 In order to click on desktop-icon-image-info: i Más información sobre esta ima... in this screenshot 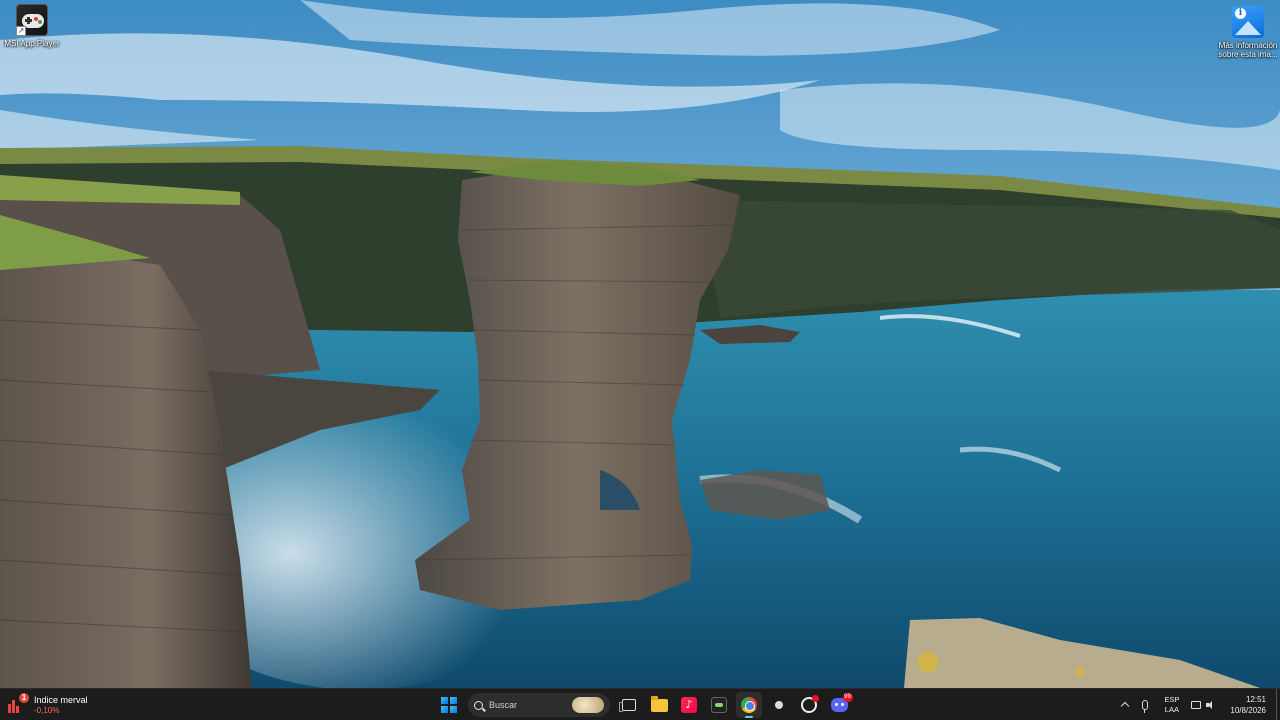, I will do `click(1248, 32)`.